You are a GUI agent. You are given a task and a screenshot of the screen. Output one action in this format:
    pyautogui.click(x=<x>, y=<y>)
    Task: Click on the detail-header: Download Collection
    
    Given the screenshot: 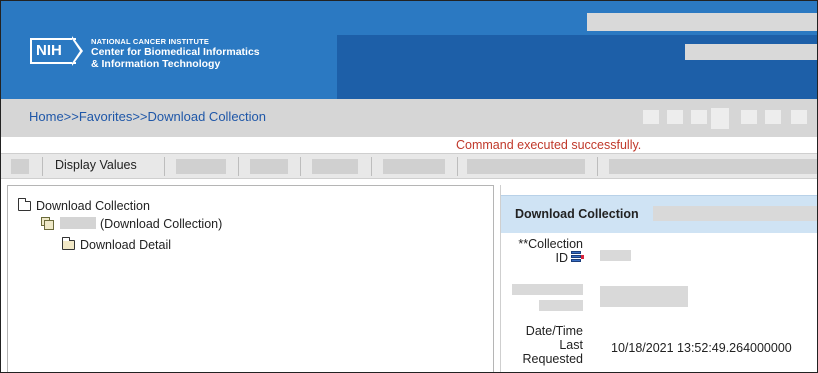 What is the action you would take?
    pyautogui.click(x=659, y=214)
    